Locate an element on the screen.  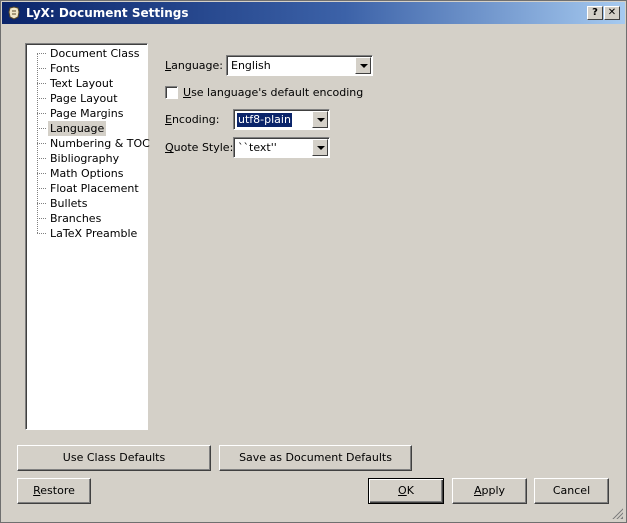
tree-item-bibliography: Bibliography is located at coordinates (86, 158).